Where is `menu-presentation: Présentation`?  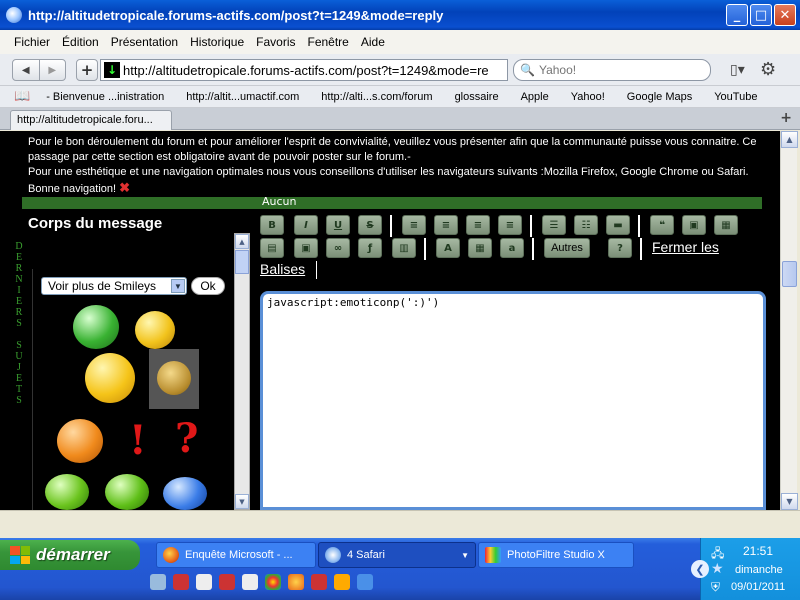
menu-presentation: Présentation is located at coordinates (144, 42).